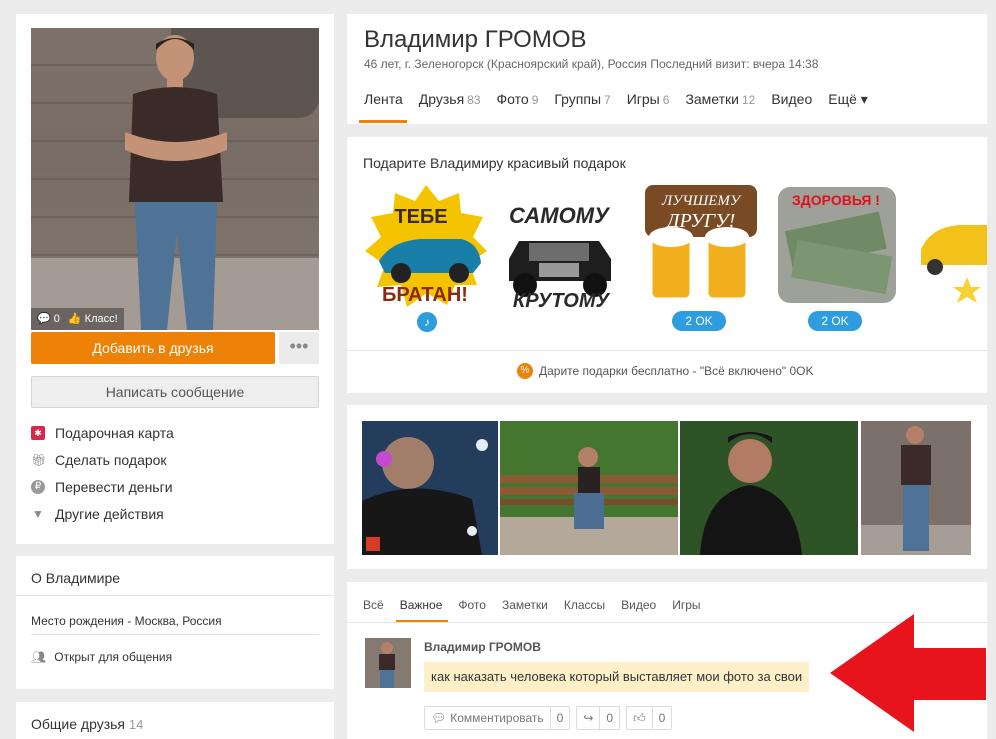 Image resolution: width=996 pixels, height=739 pixels. Describe the element at coordinates (175, 720) in the screenshot. I see `mutual-friends-card: Общие друзья 14` at that location.